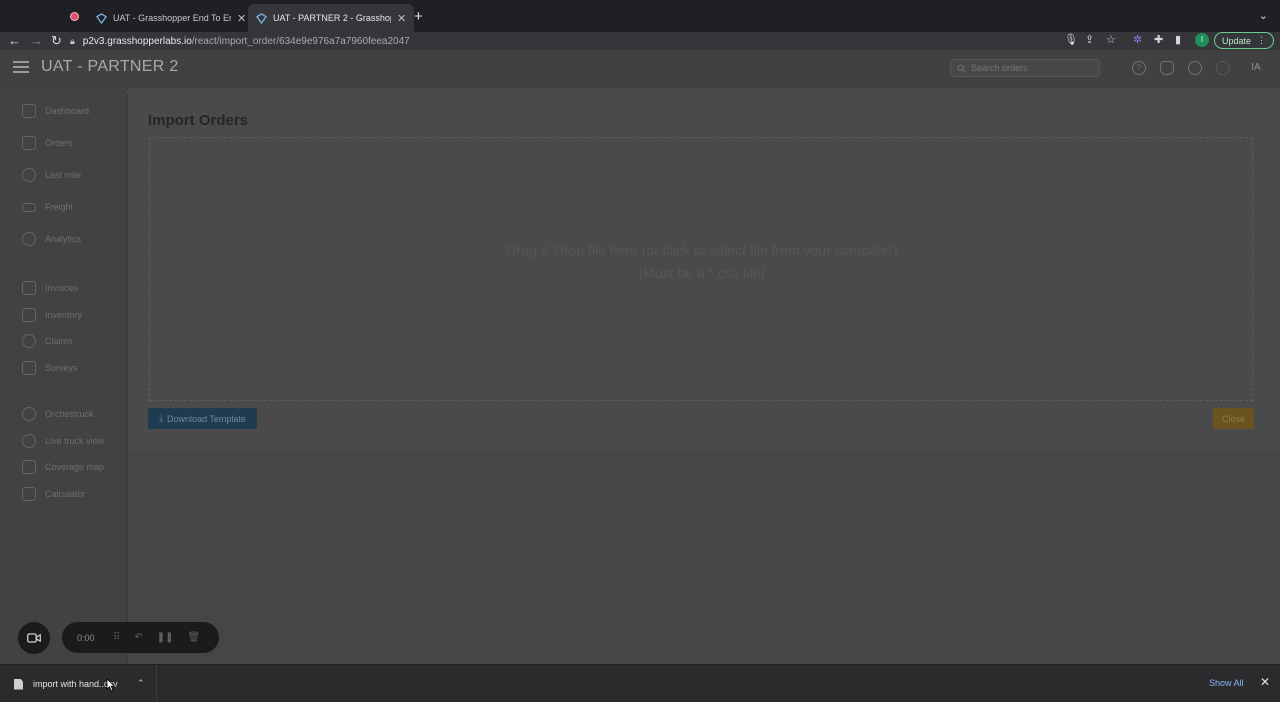 Image resolution: width=1280 pixels, height=702 pixels. What do you see at coordinates (111, 685) in the screenshot?
I see `mouse-pointer-icon` at bounding box center [111, 685].